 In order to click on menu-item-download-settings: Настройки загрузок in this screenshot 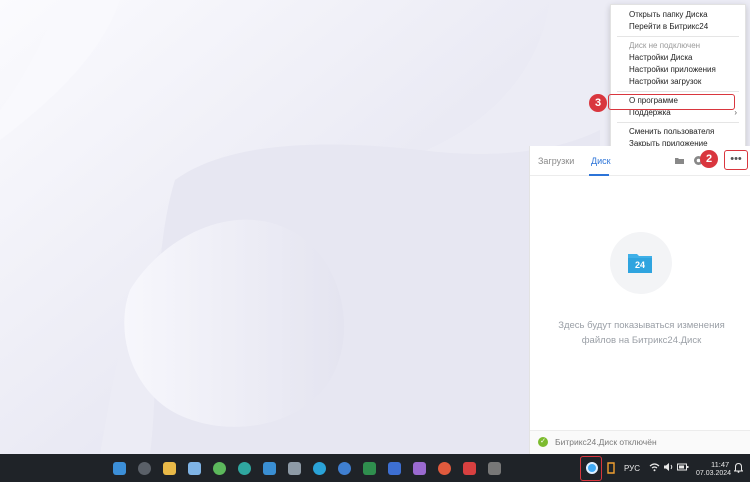, I will do `click(678, 82)`.